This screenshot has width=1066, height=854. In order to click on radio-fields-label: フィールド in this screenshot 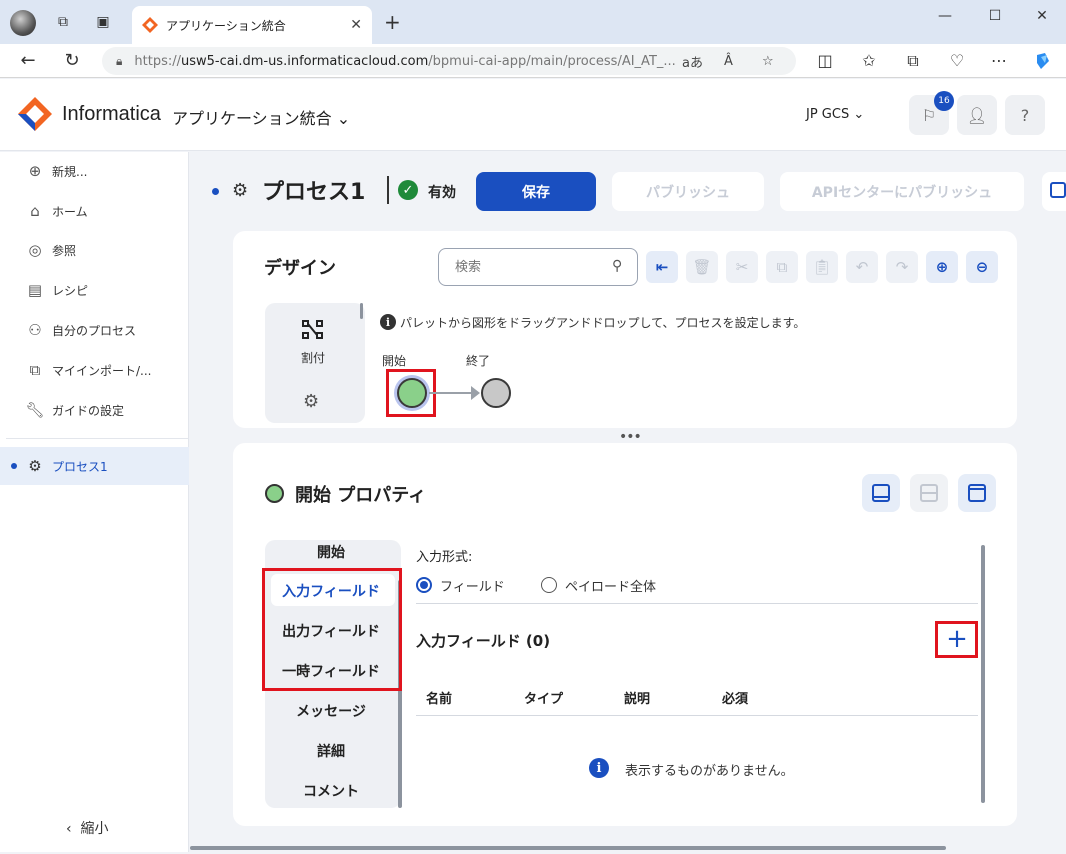, I will do `click(472, 585)`.